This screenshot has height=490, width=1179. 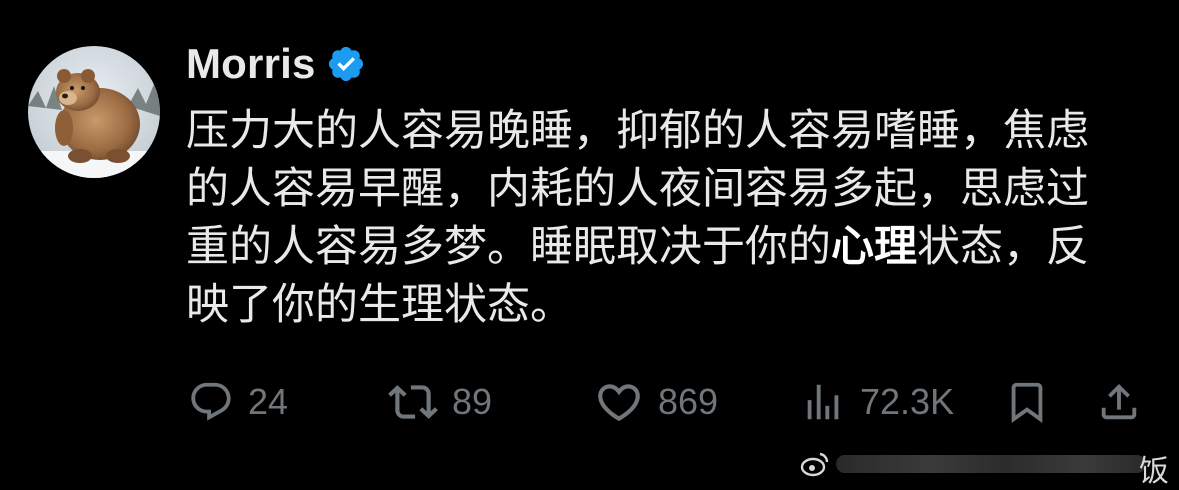 I want to click on reply-button: 24, so click(x=238, y=402).